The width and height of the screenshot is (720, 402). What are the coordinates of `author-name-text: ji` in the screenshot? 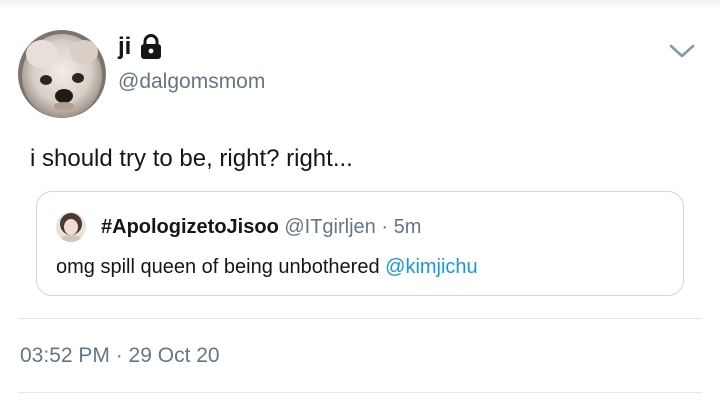 It's located at (124, 47).